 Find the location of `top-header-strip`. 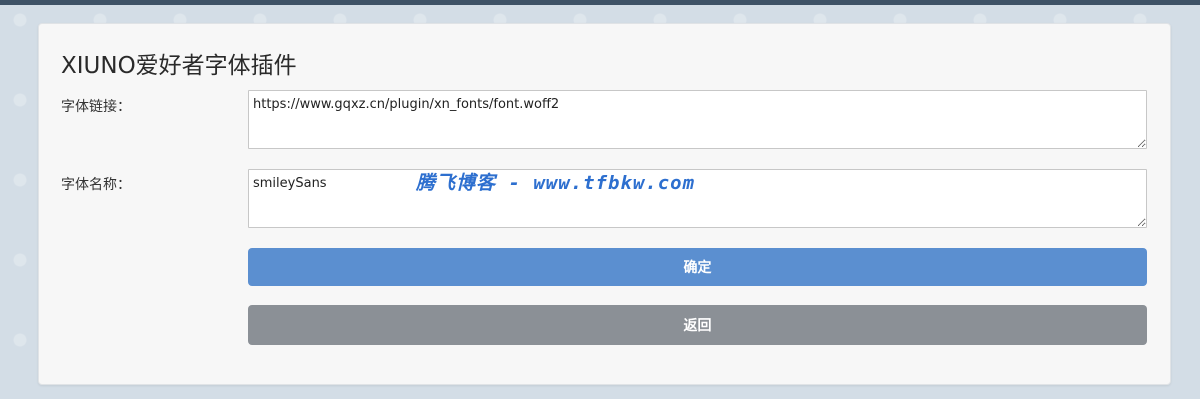

top-header-strip is located at coordinates (600, 2).